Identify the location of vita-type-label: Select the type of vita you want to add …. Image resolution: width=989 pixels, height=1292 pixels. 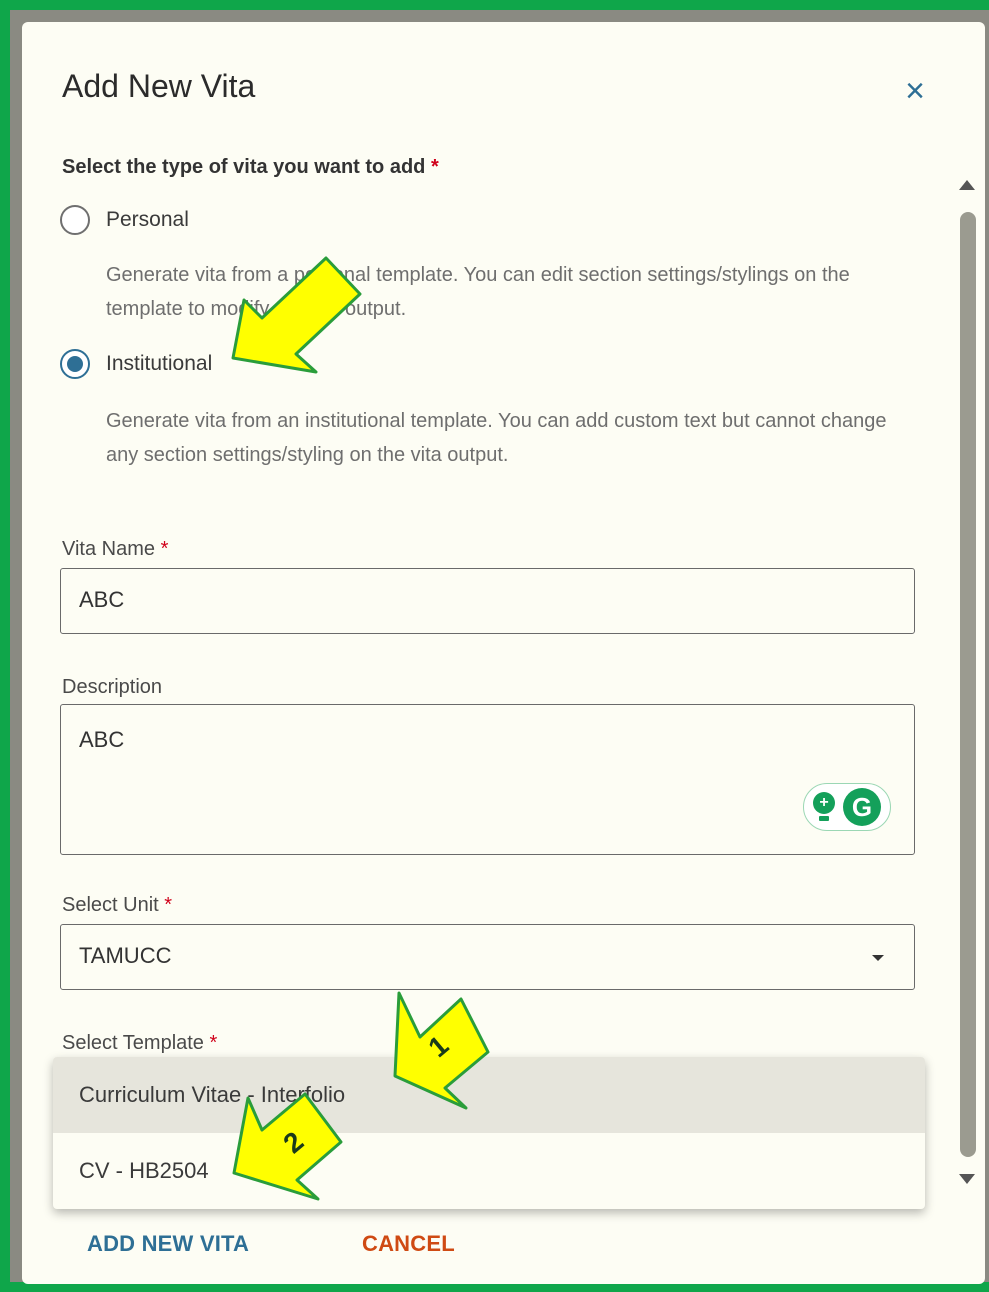
(250, 167).